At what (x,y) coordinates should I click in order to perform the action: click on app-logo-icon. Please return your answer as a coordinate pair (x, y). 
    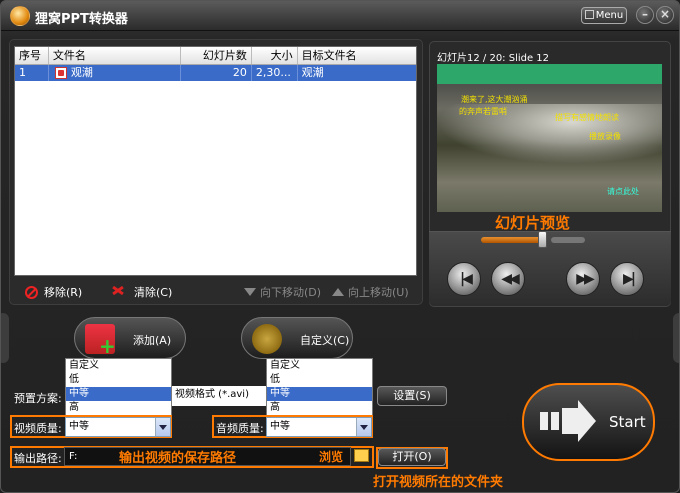
    Looking at the image, I should click on (20, 16).